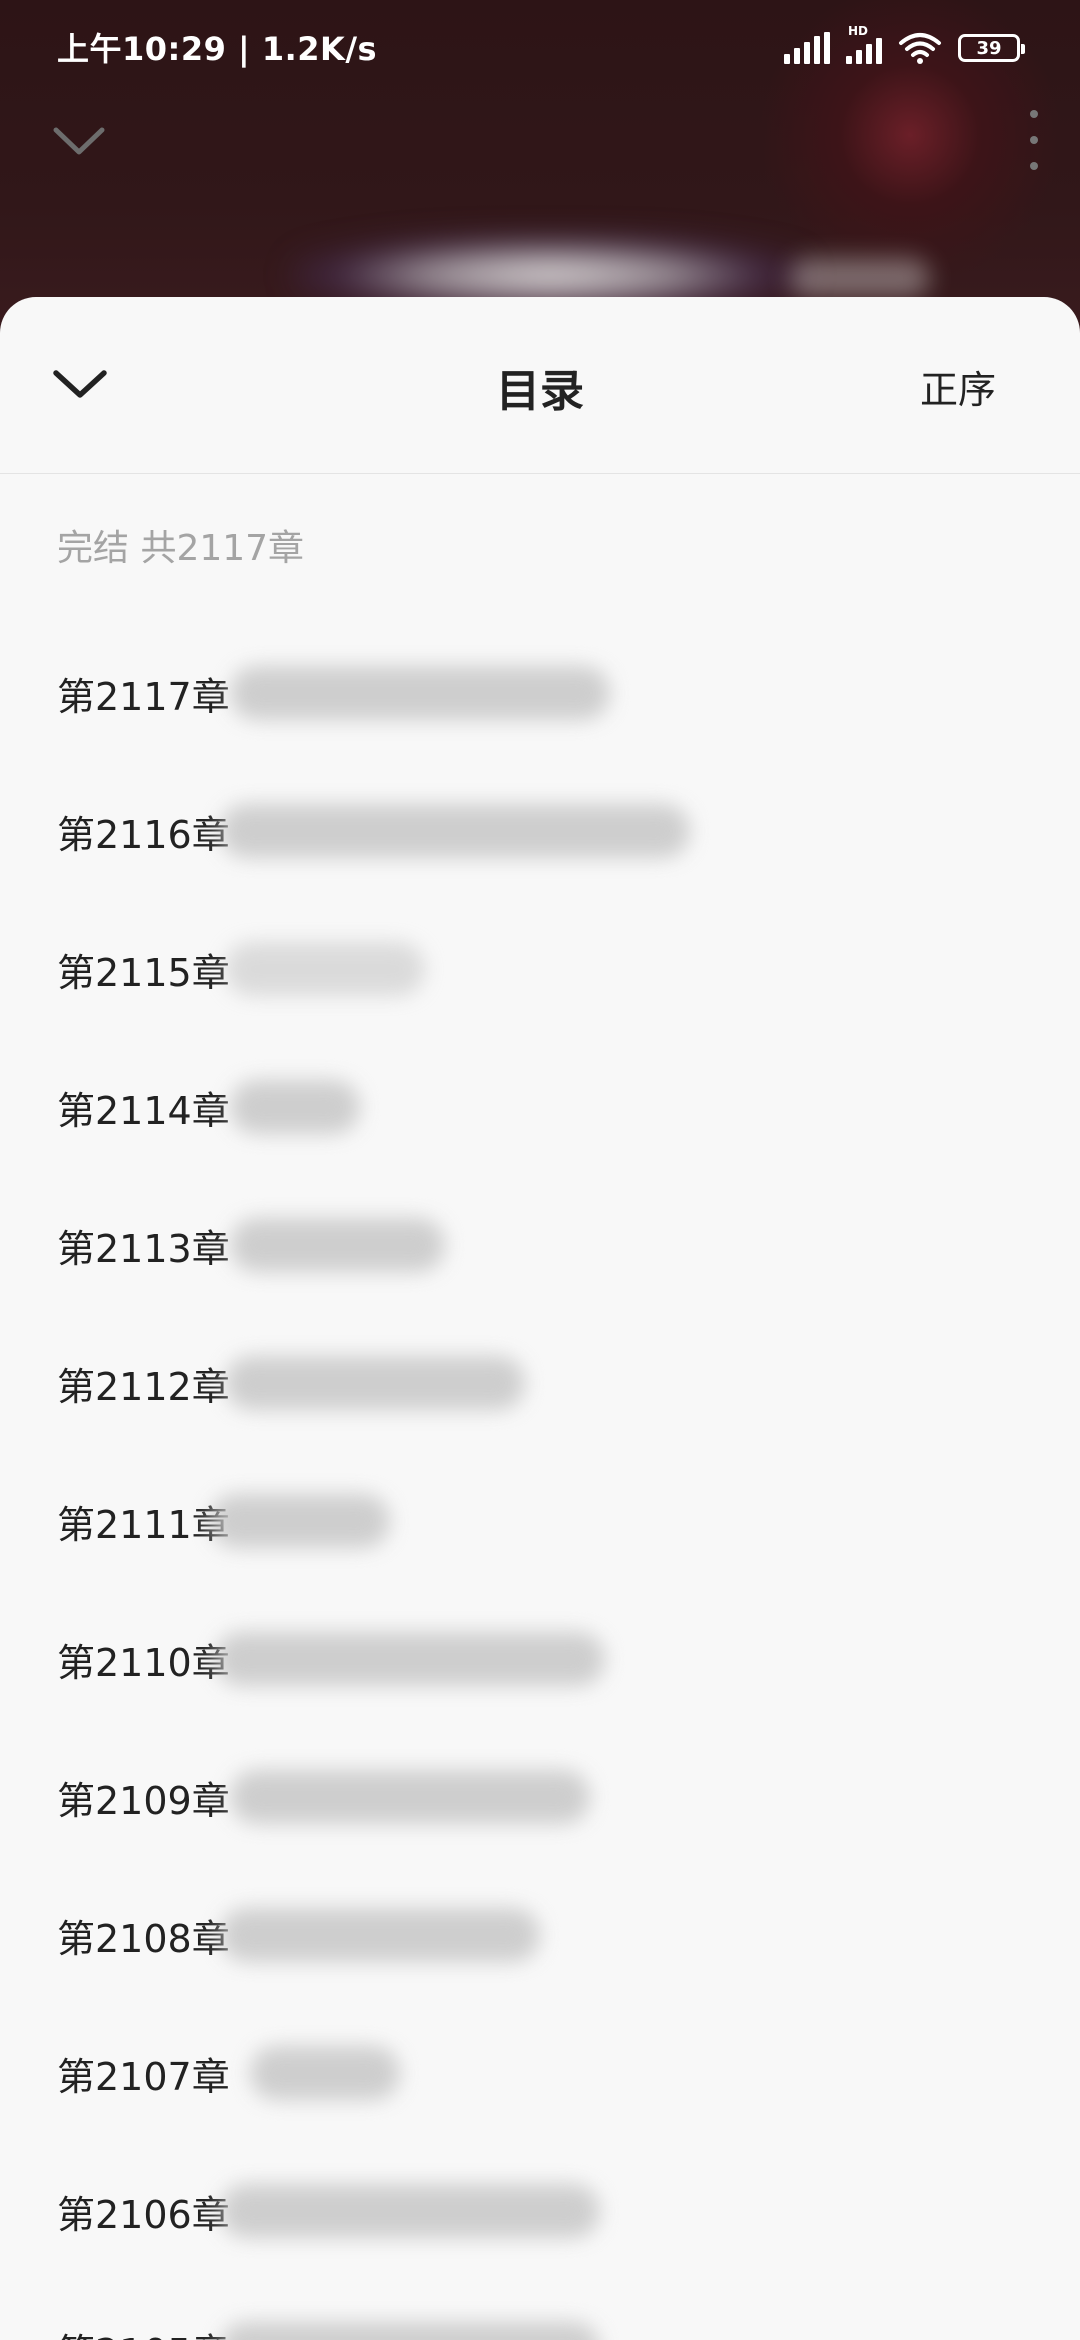  I want to click on status-time: 上午10:29 | 1.2K/s, so click(217, 49).